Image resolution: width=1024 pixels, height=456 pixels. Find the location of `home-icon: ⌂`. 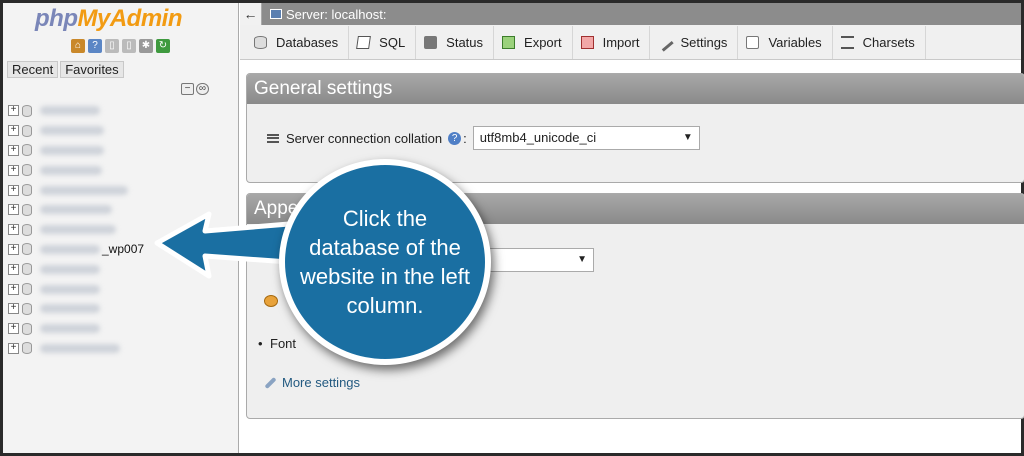

home-icon: ⌂ is located at coordinates (78, 46).